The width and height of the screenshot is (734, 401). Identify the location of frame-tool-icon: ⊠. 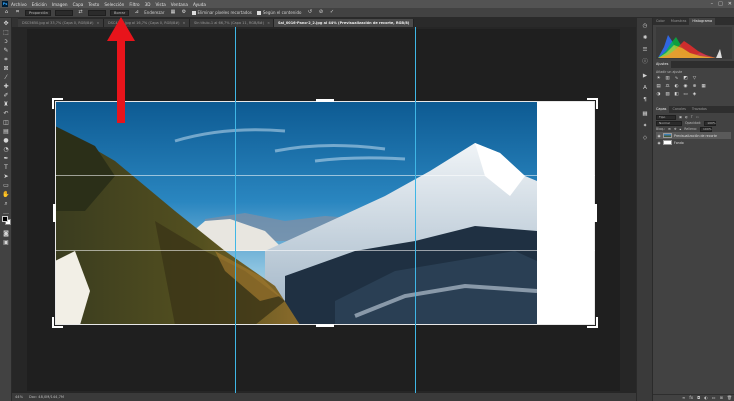
(6, 69).